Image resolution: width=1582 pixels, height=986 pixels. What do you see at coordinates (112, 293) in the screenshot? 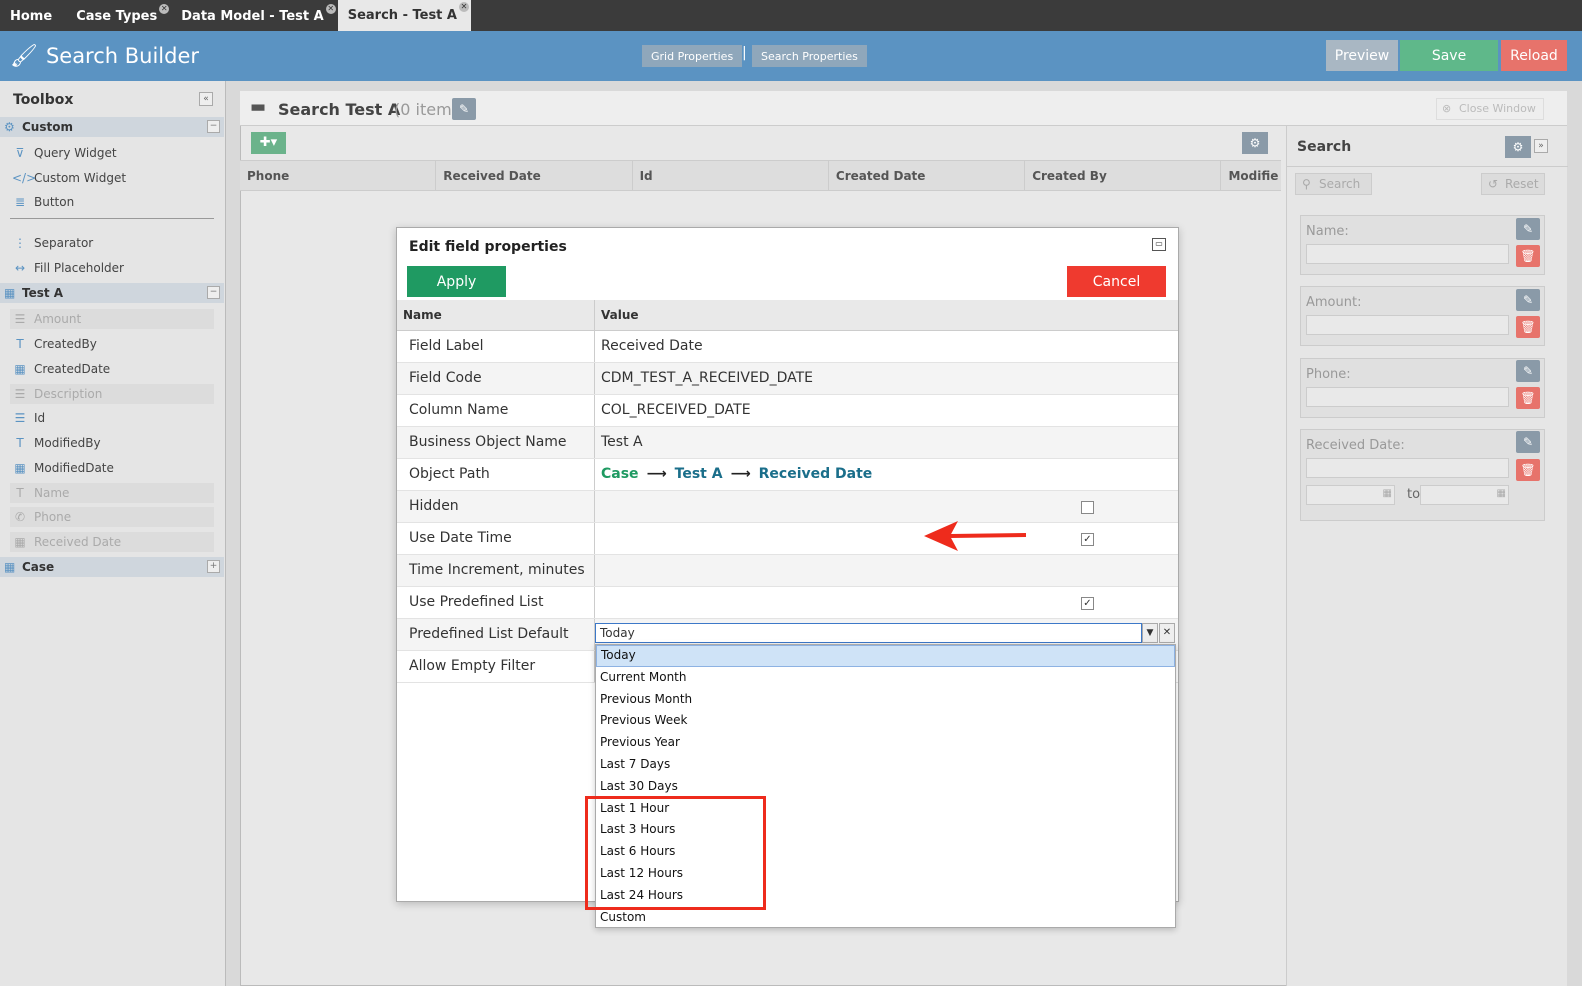
I see `section-test-a: ▦ Test A −` at bounding box center [112, 293].